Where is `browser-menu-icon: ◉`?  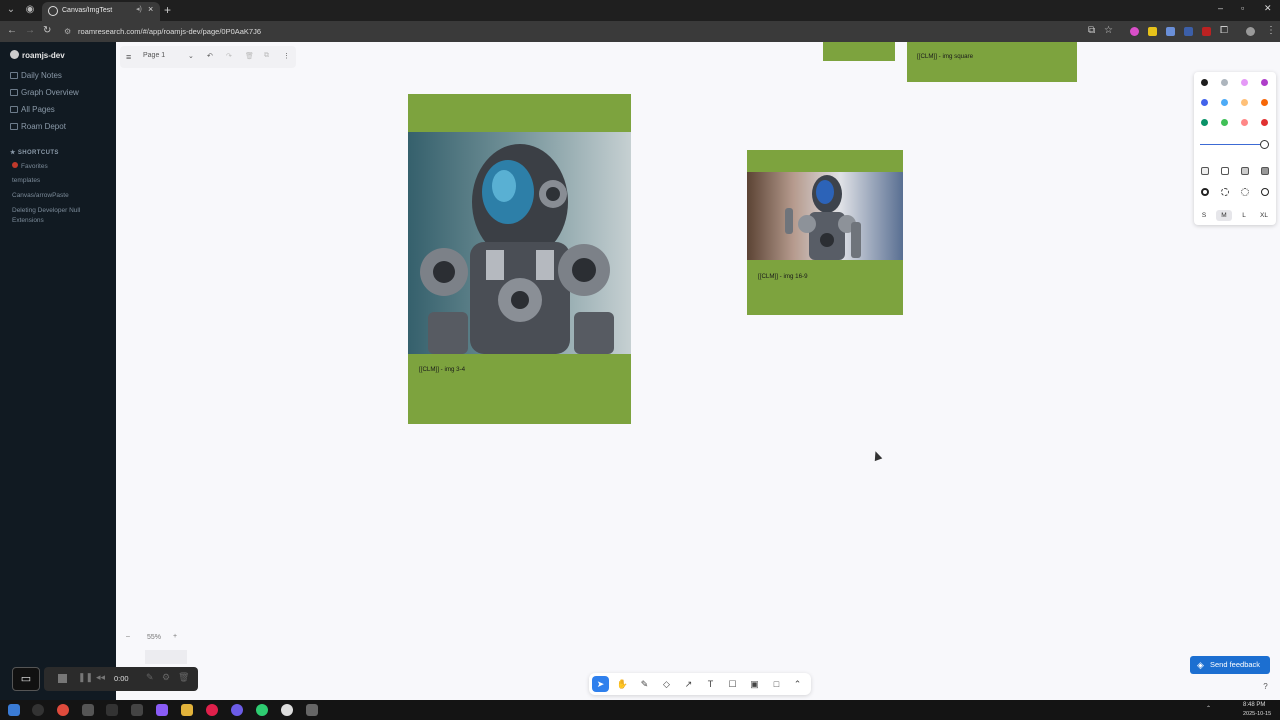 browser-menu-icon: ◉ is located at coordinates (30, 10).